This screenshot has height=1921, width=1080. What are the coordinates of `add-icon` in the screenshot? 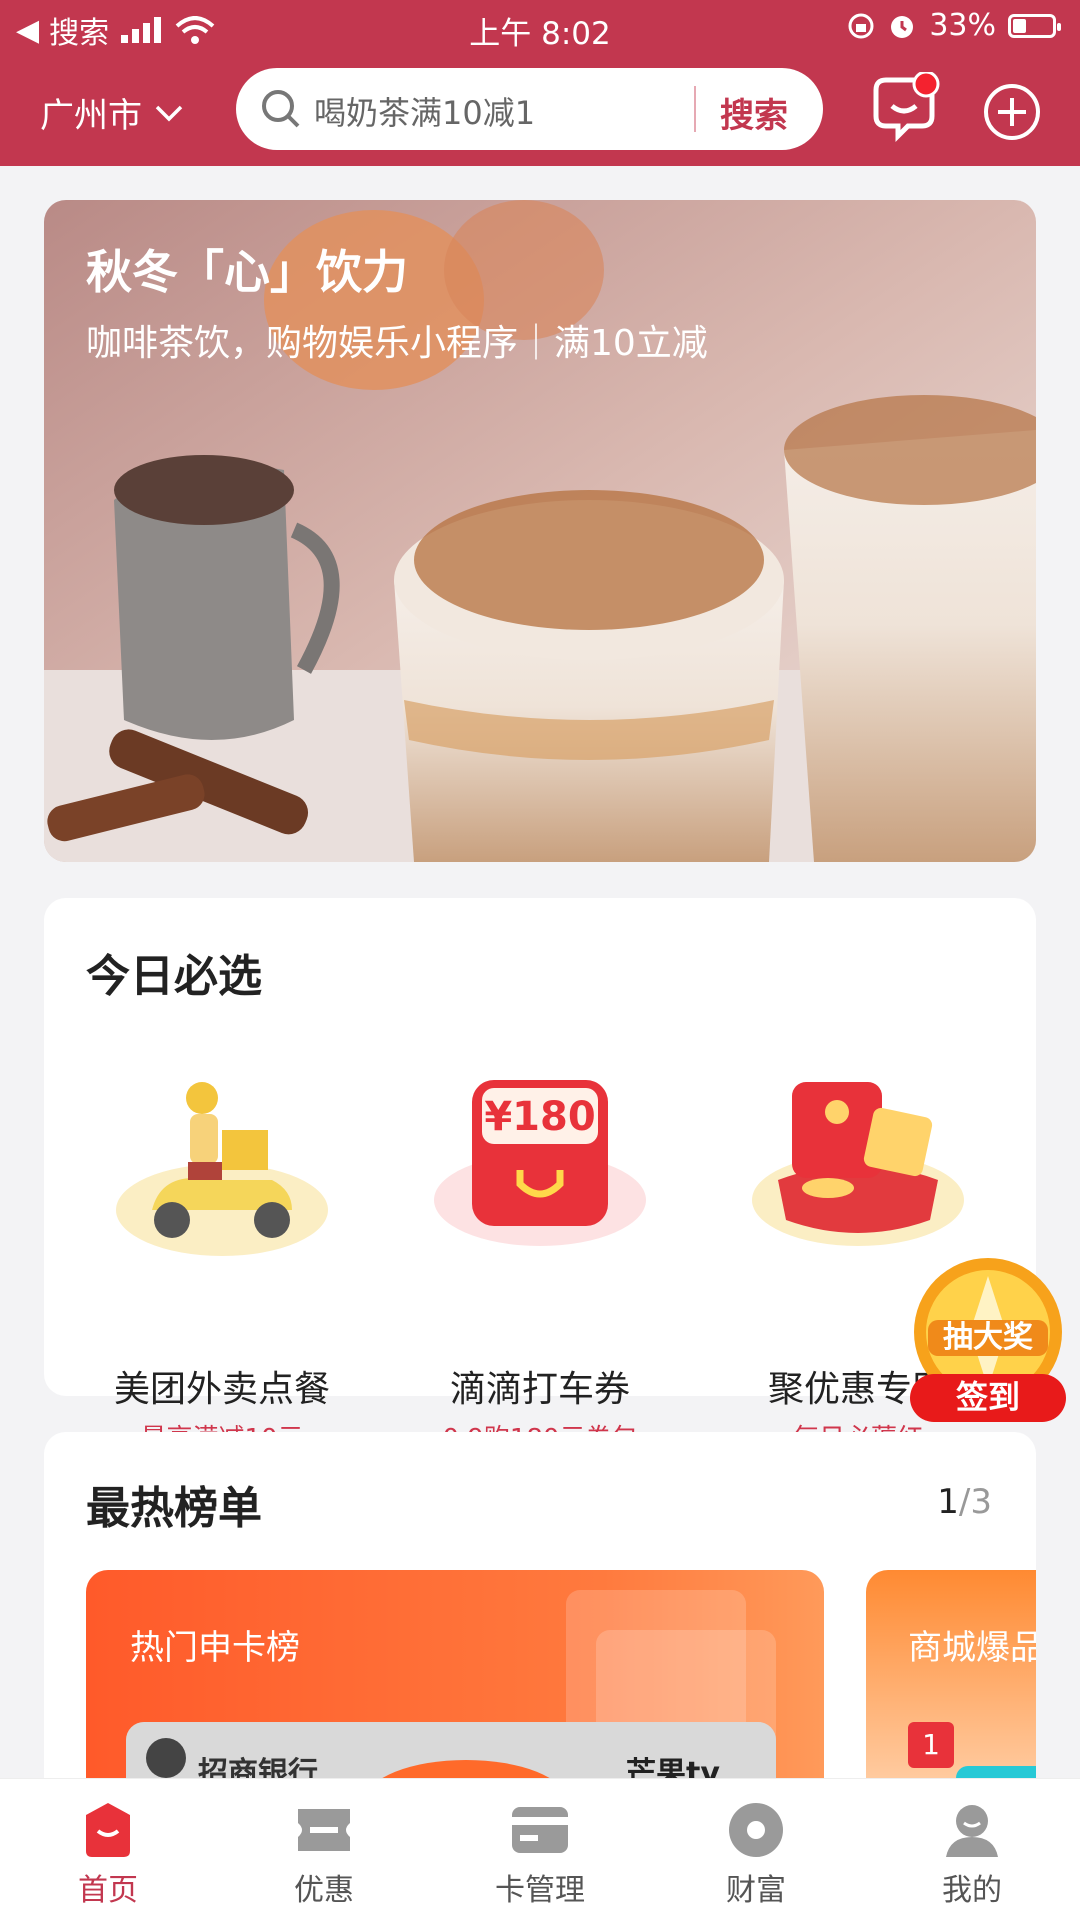 It's located at (1012, 112).